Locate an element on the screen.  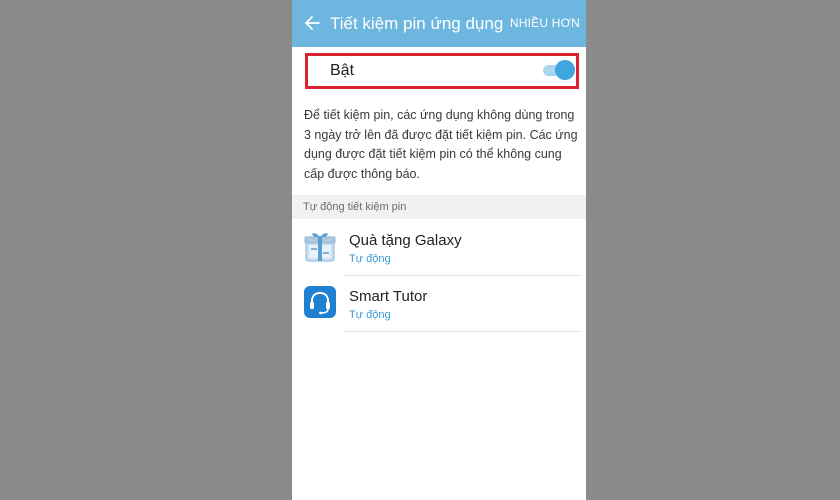
app-name: Smart Tutor is located at coordinates (388, 296).